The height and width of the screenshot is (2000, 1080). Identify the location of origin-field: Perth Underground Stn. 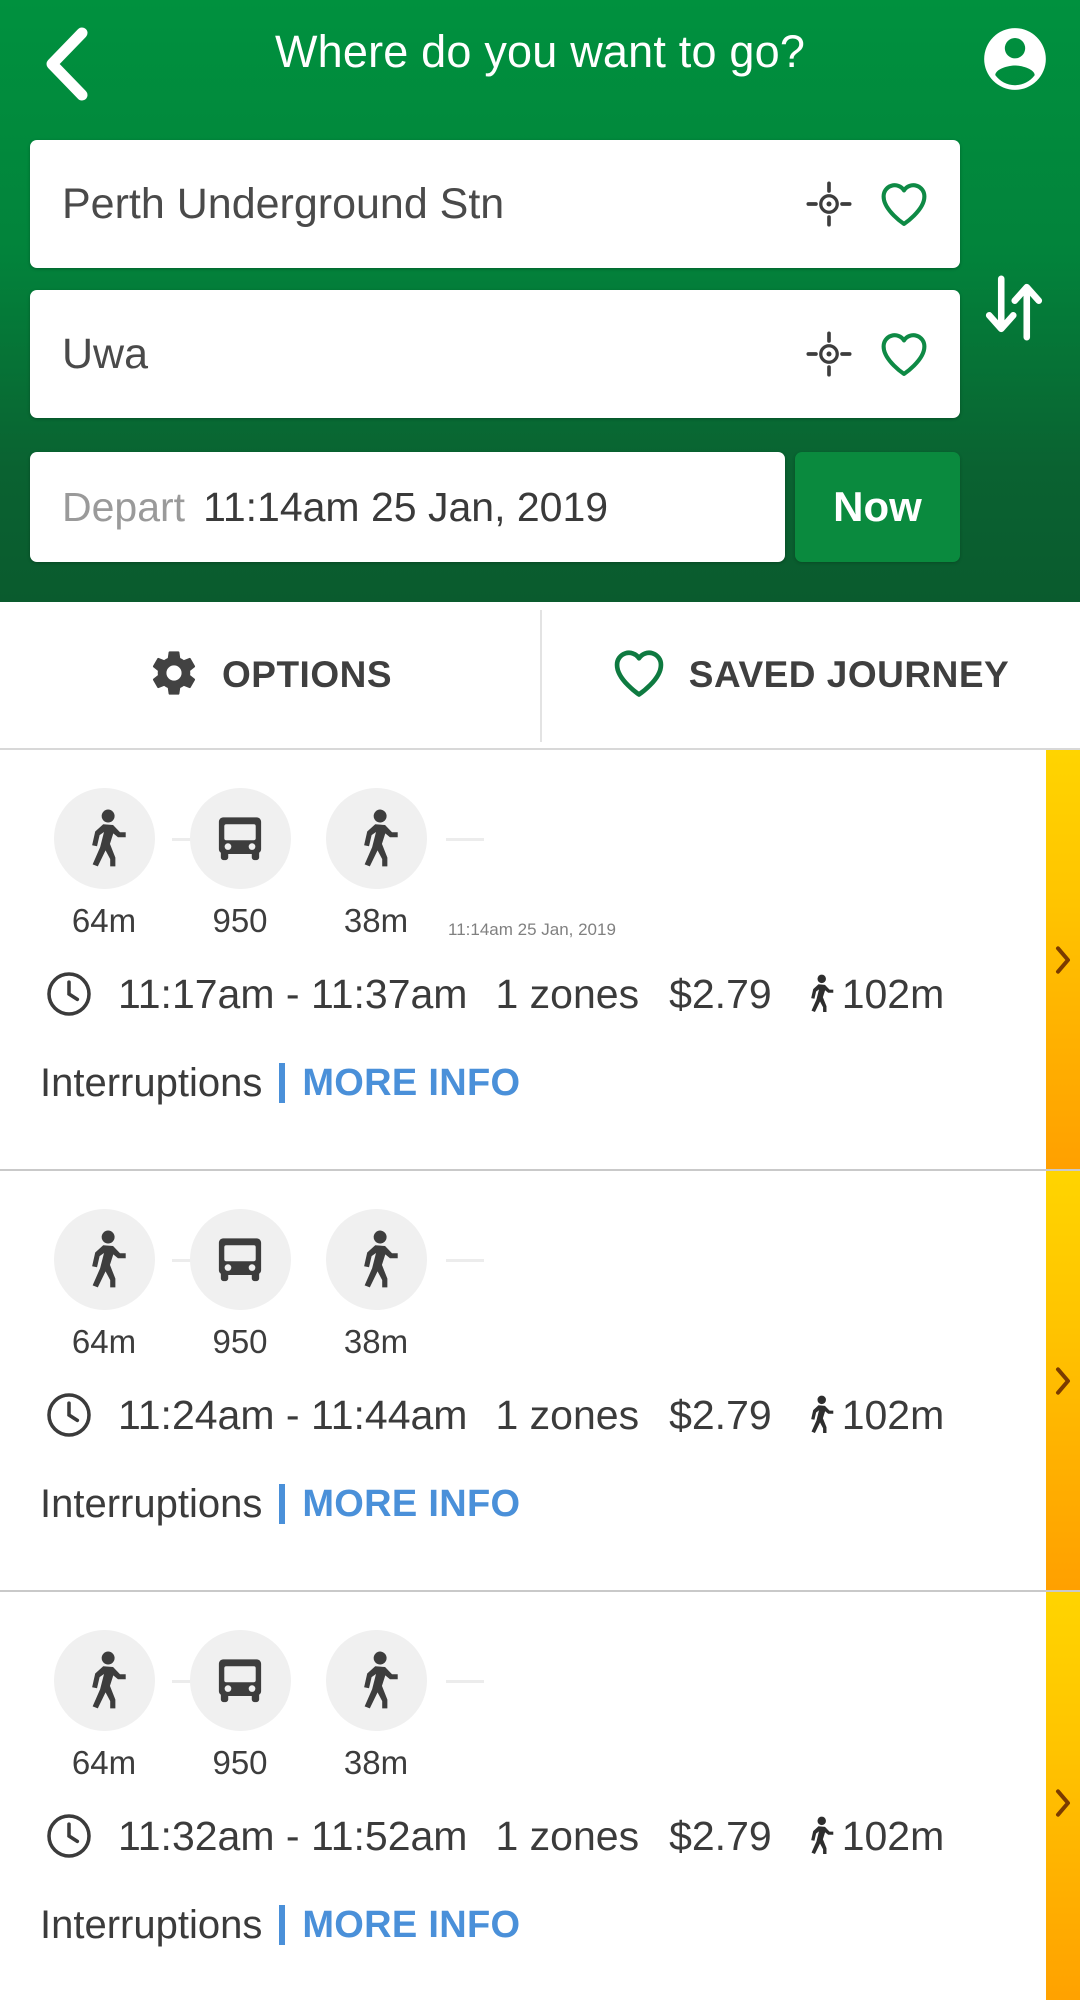
(495, 204).